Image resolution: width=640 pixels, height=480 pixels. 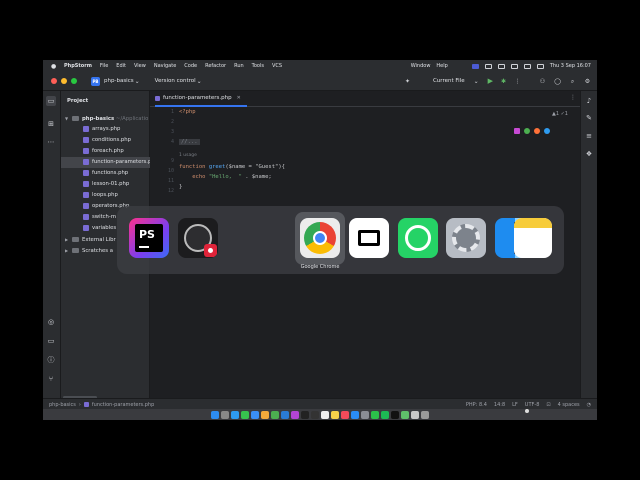 What do you see at coordinates (515, 405) in the screenshot?
I see `line-separator: LF` at bounding box center [515, 405].